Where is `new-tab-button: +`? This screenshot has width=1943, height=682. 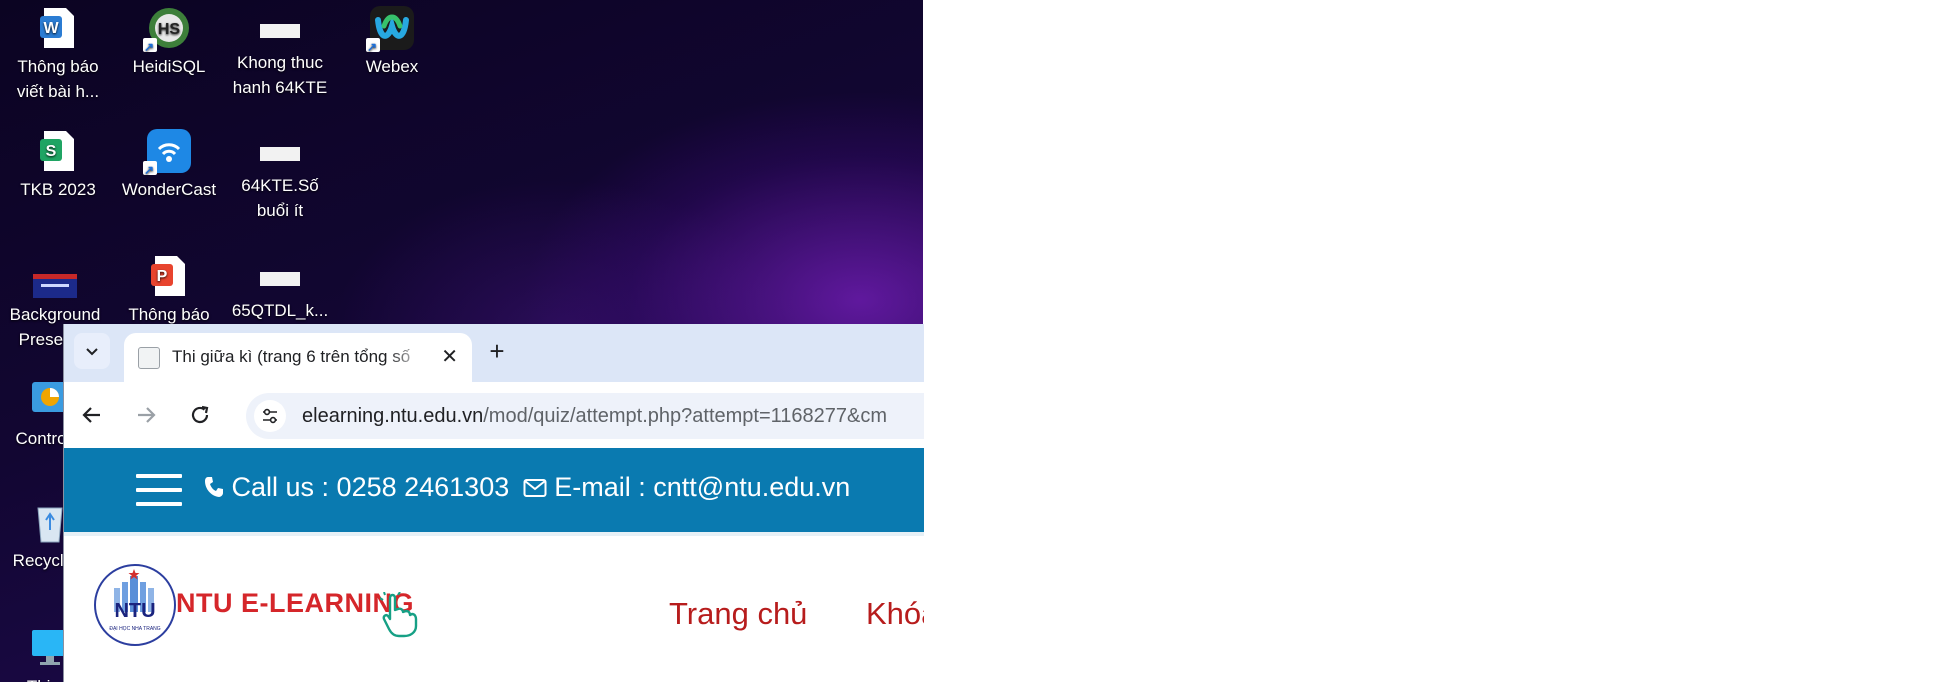 new-tab-button: + is located at coordinates (497, 351).